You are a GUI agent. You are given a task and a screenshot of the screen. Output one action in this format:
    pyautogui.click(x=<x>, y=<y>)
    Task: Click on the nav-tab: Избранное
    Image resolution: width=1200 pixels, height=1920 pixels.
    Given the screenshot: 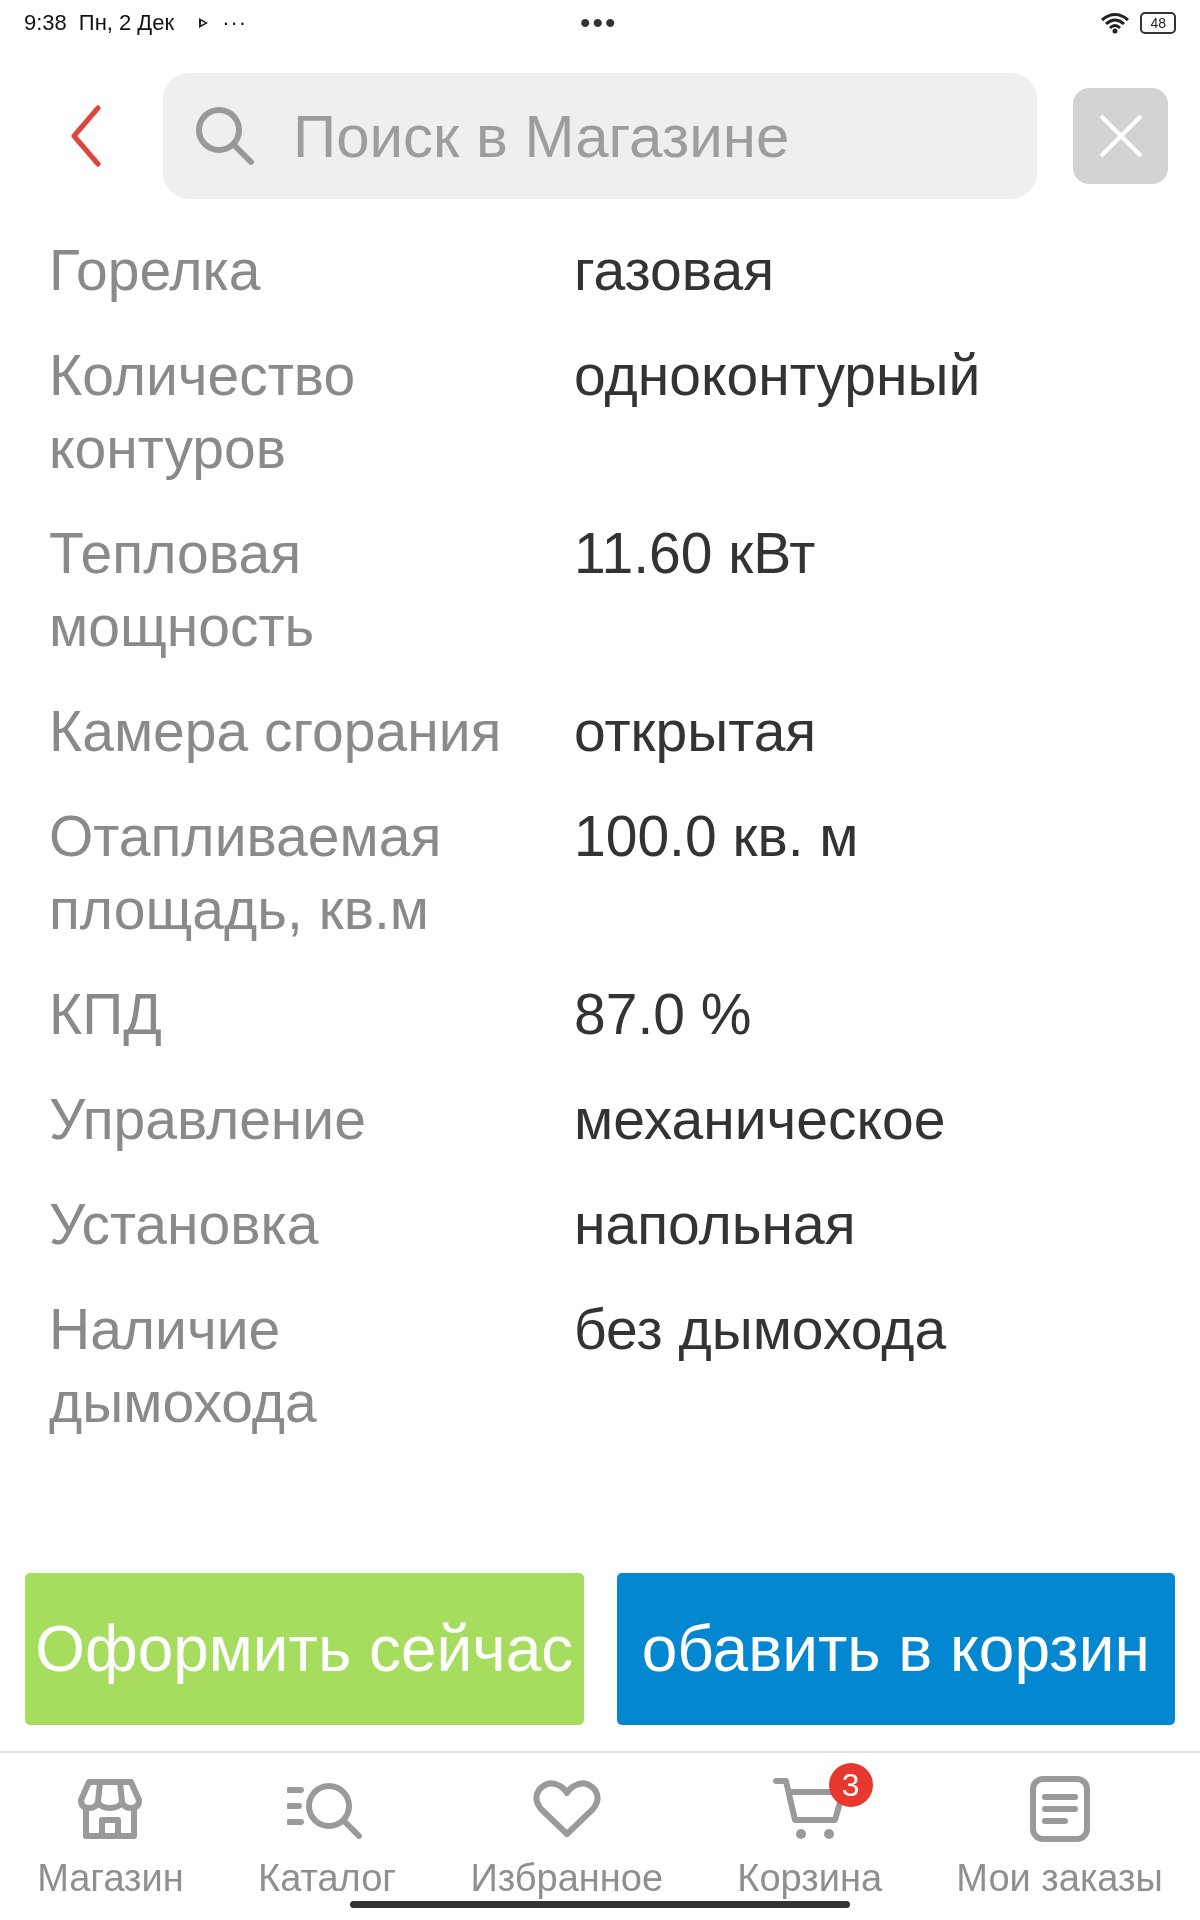 What is the action you would take?
    pyautogui.click(x=567, y=1829)
    